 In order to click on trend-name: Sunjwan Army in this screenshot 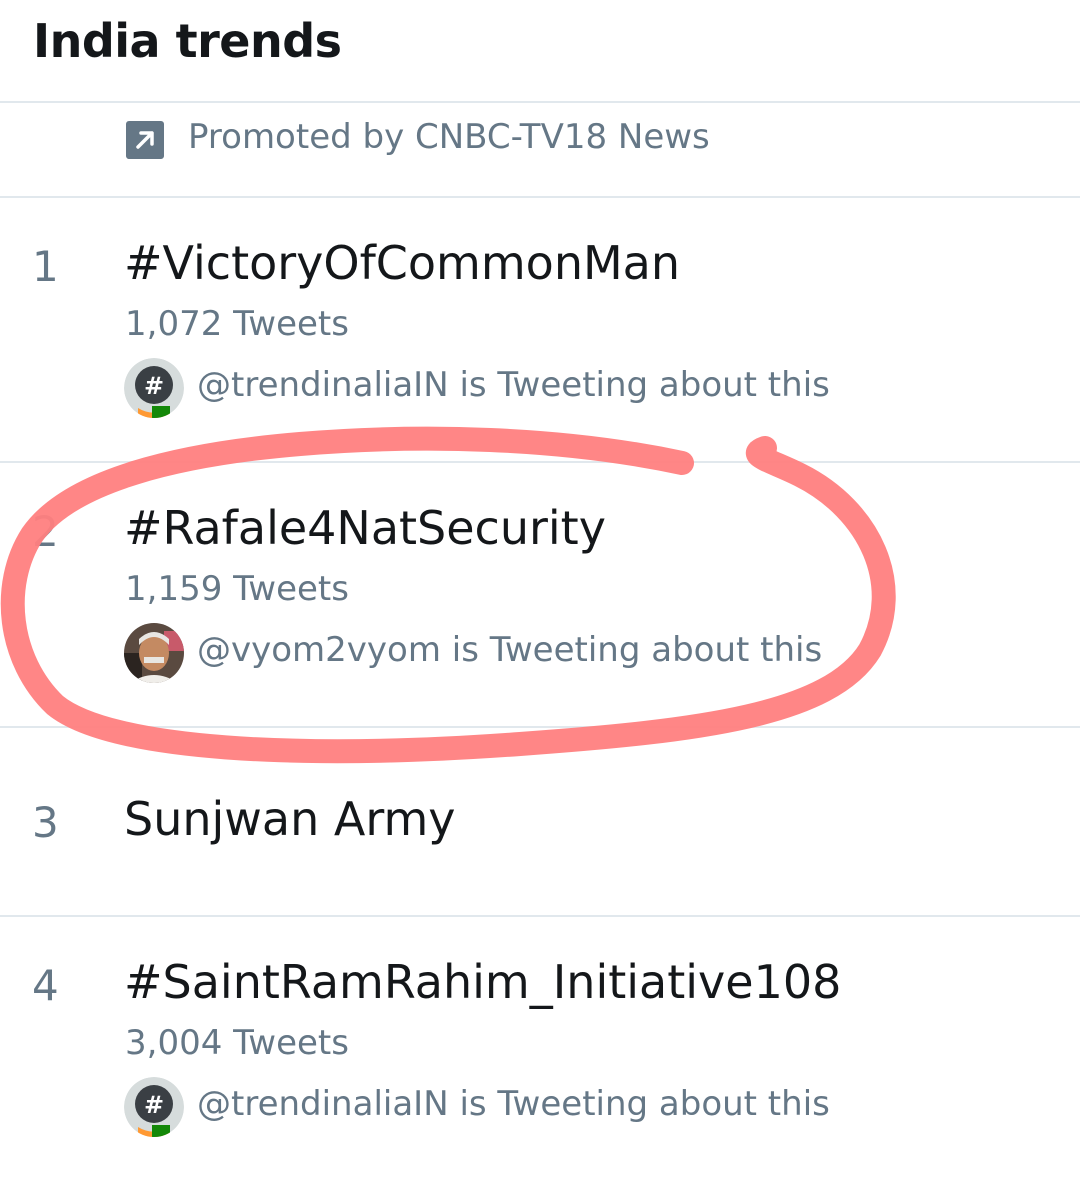, I will do `click(289, 819)`.